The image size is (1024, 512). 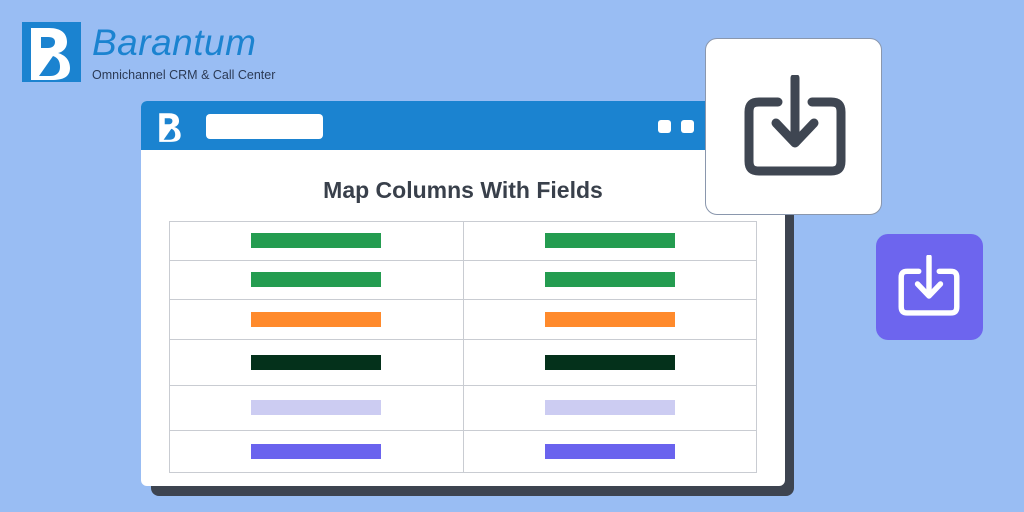 I want to click on minimize-button, so click(x=664, y=126).